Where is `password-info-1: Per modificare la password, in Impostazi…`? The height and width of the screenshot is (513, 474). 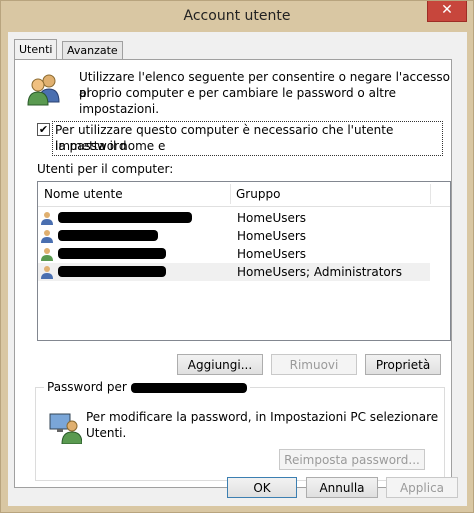
password-info-1: Per modificare la password, in Impostazi… is located at coordinates (262, 417).